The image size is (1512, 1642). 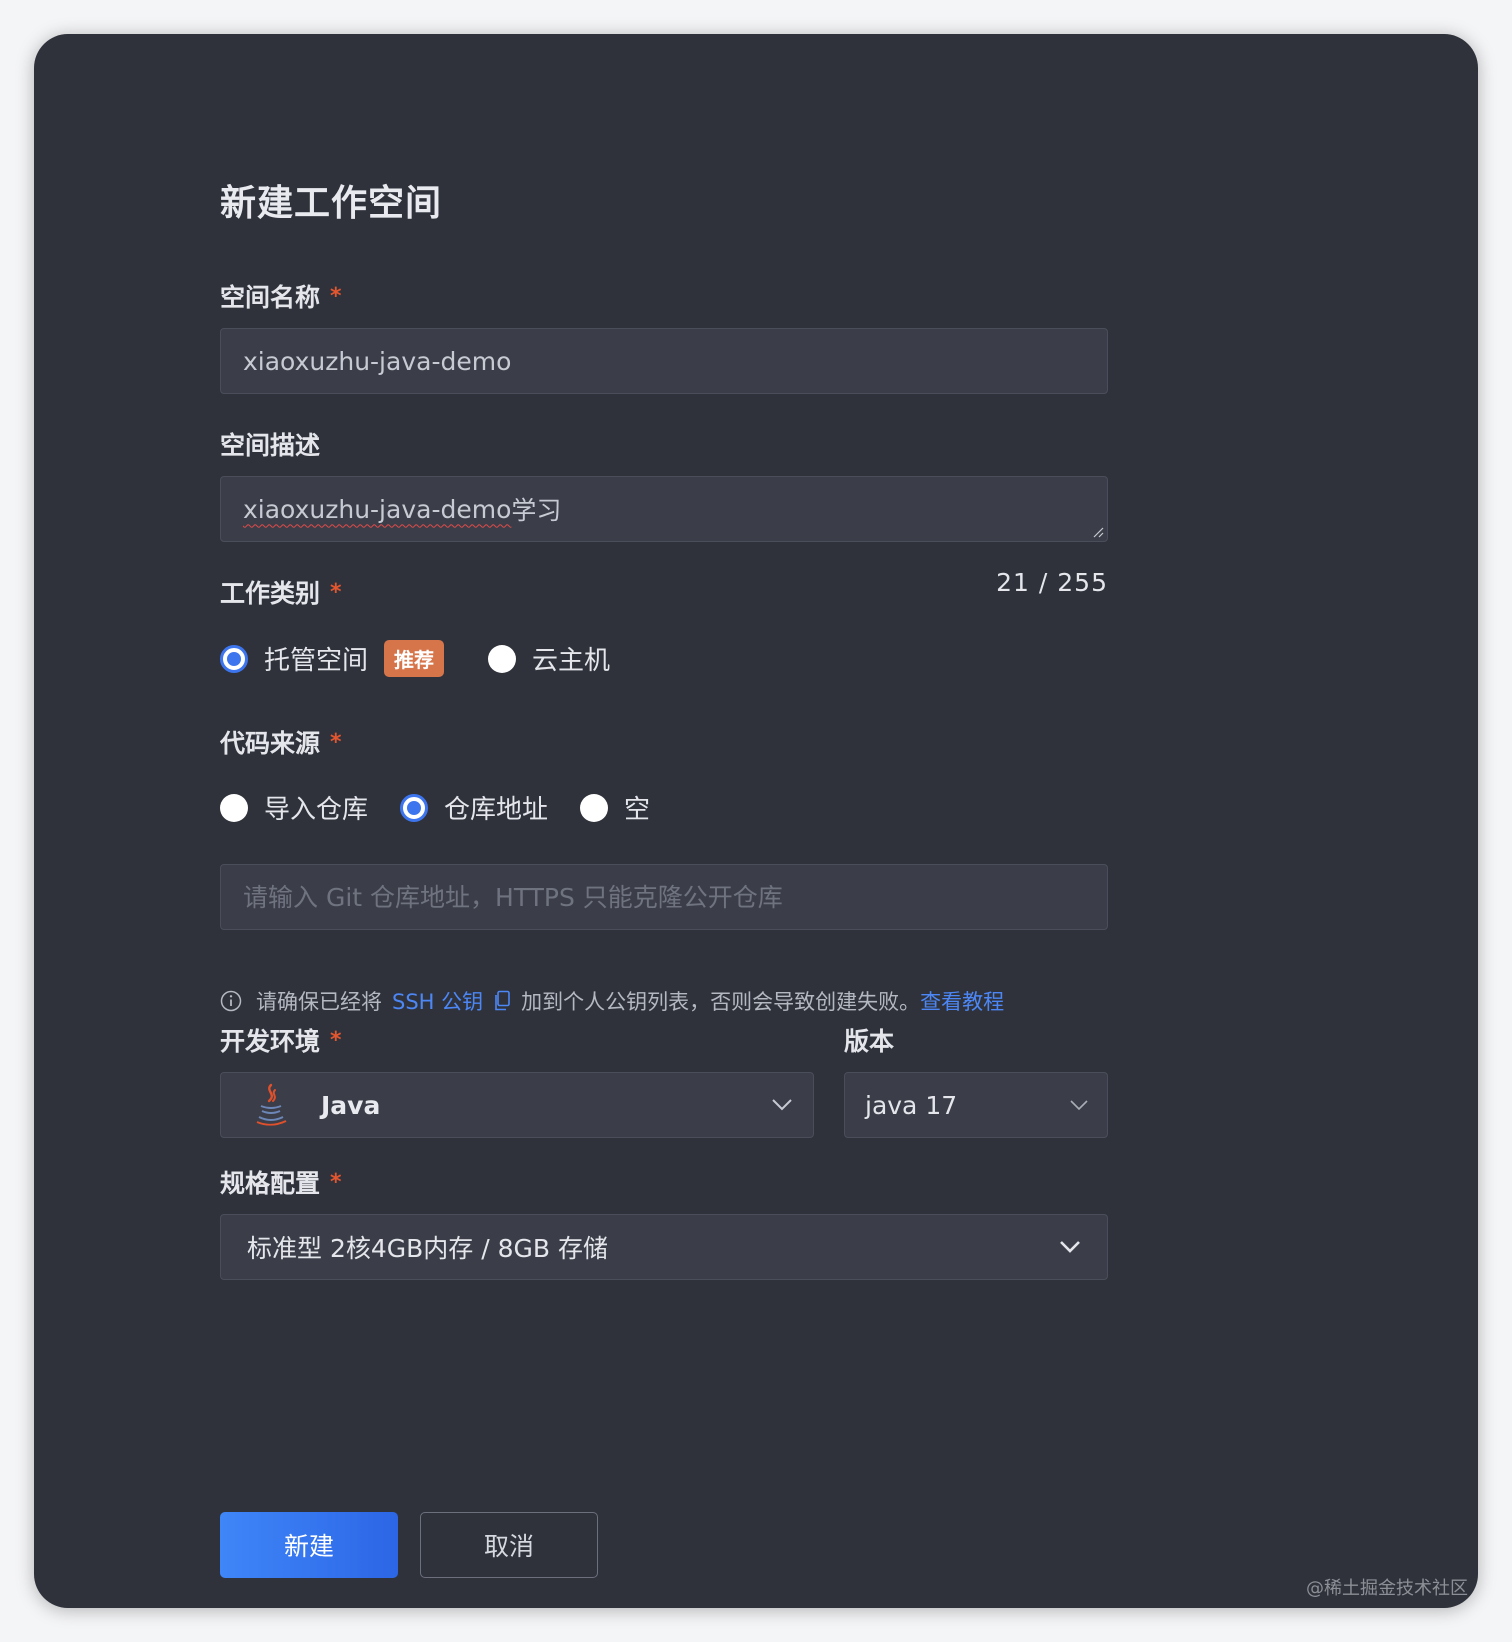 I want to click on space-desc-label-text: 空间描述, so click(x=270, y=445).